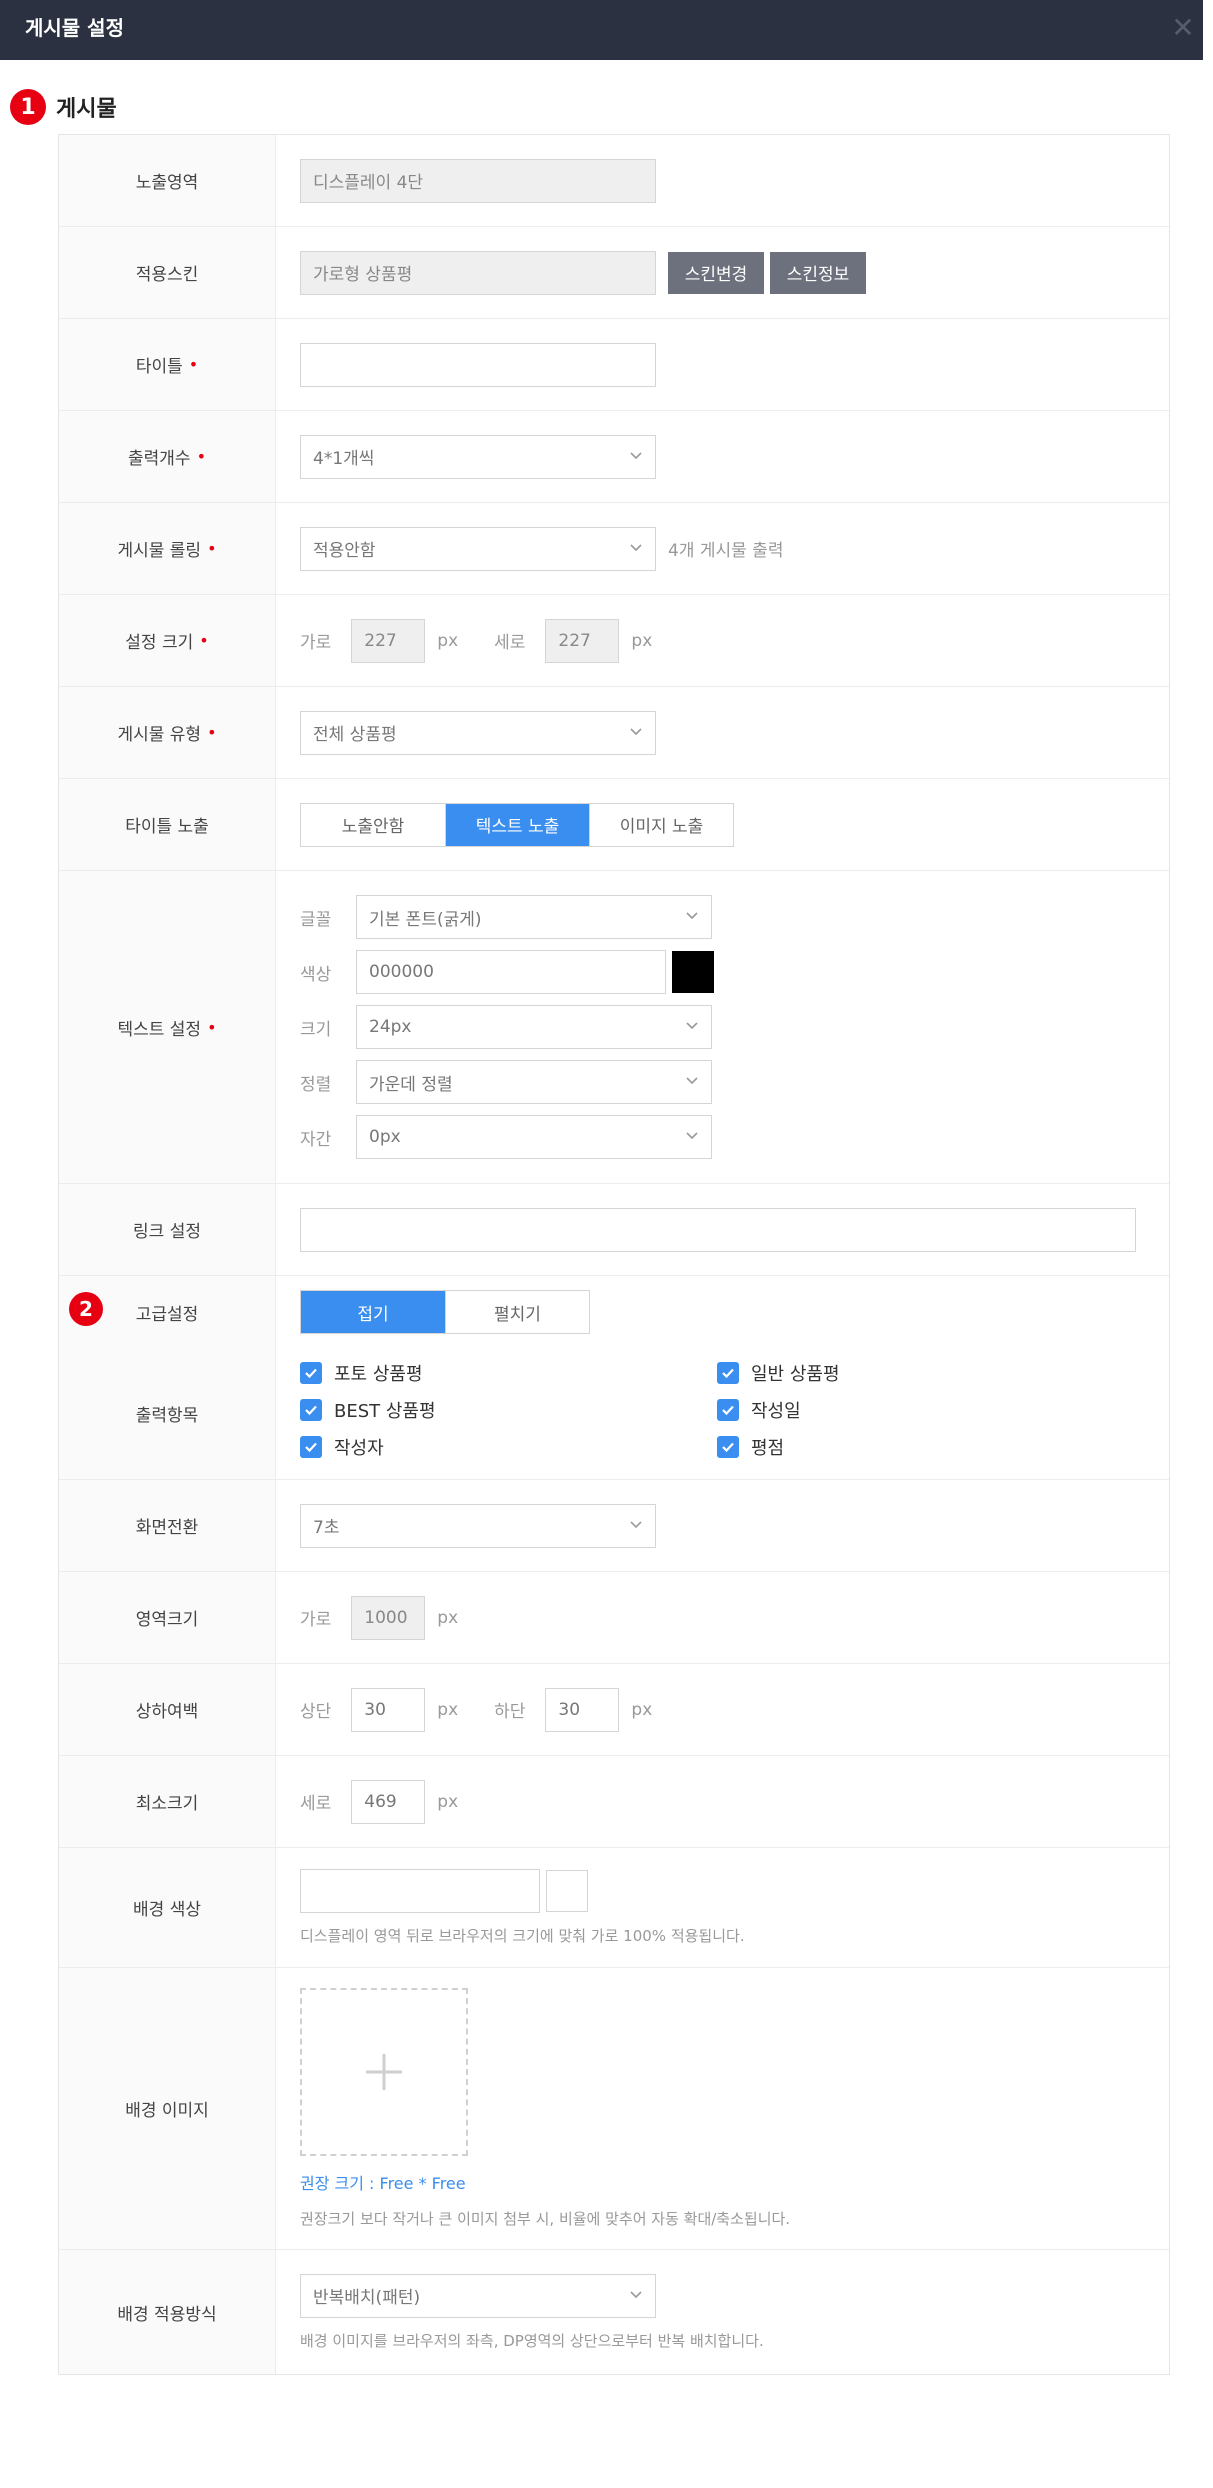 The width and height of the screenshot is (1213, 2488). What do you see at coordinates (167, 732) in the screenshot?
I see `row-label: 게시물 유형 •` at bounding box center [167, 732].